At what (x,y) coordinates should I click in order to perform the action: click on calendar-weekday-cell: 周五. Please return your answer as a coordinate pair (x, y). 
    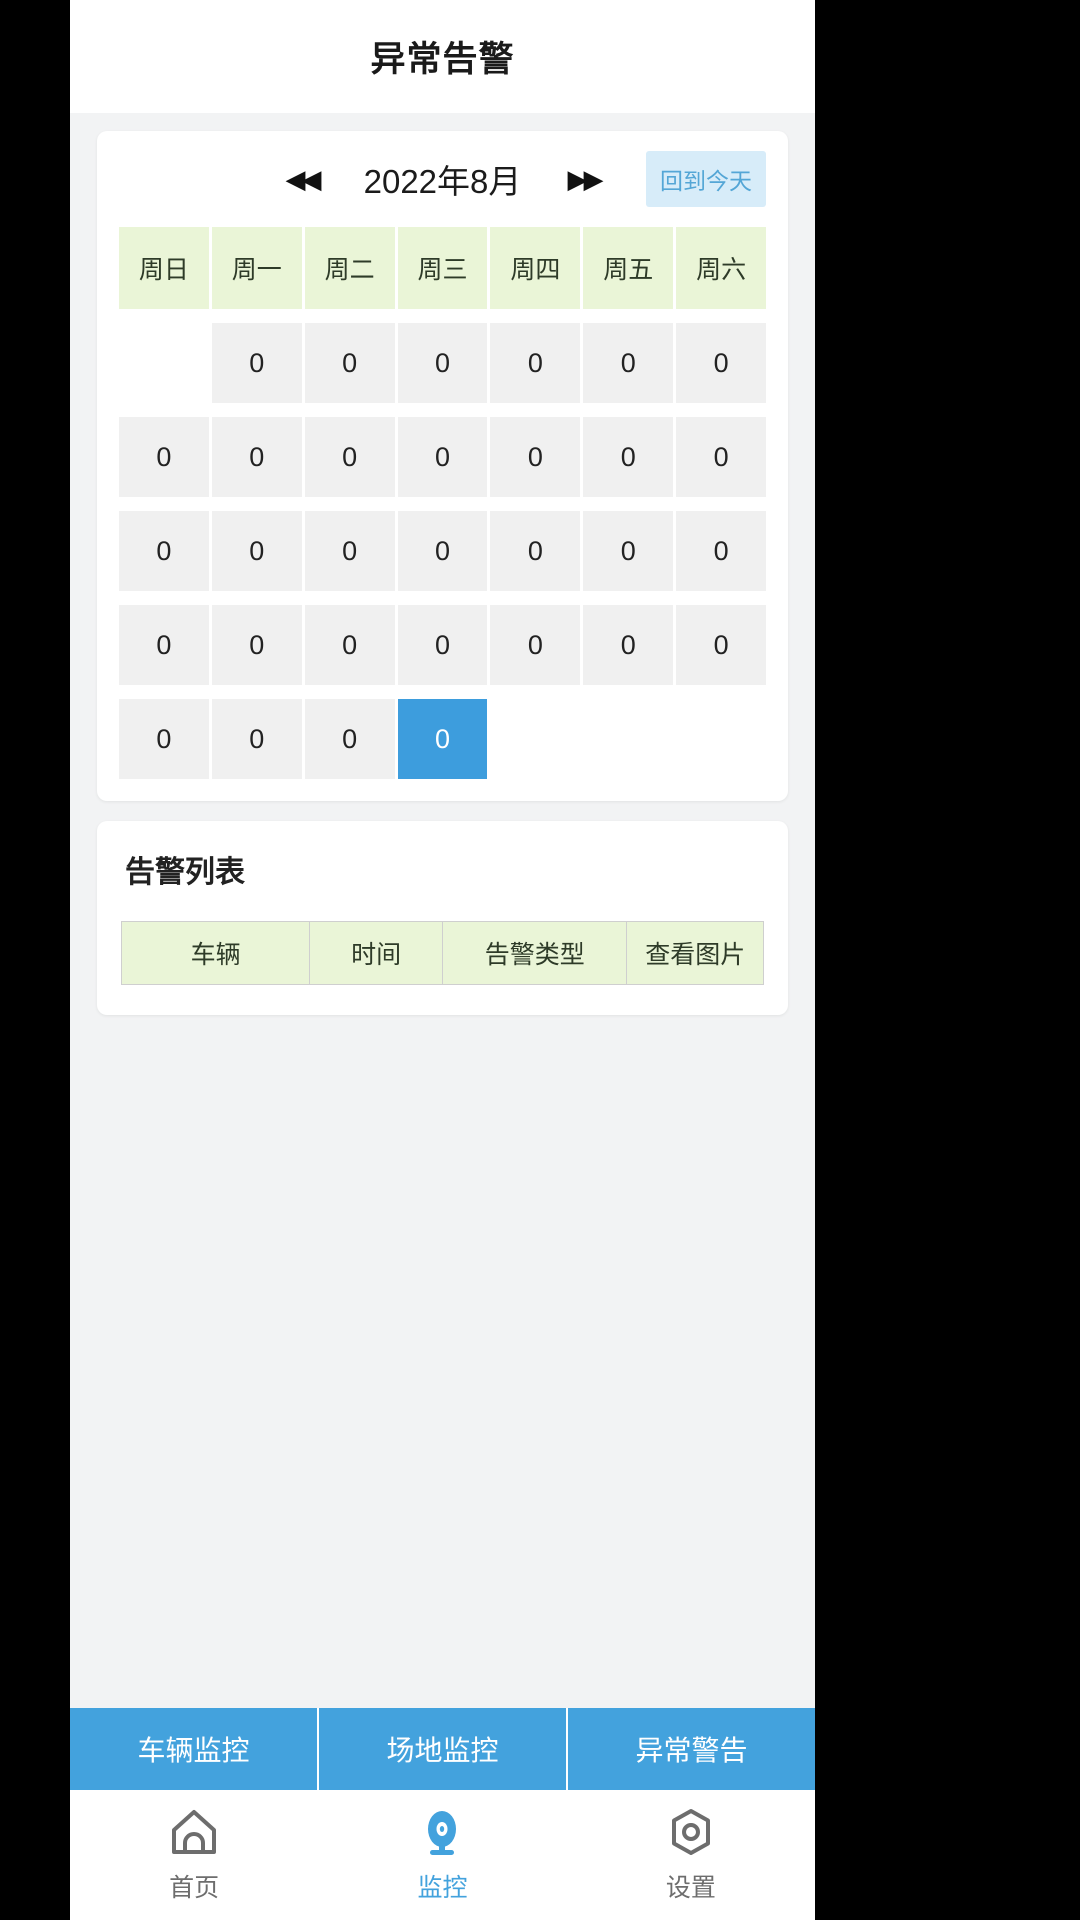
    Looking at the image, I should click on (628, 268).